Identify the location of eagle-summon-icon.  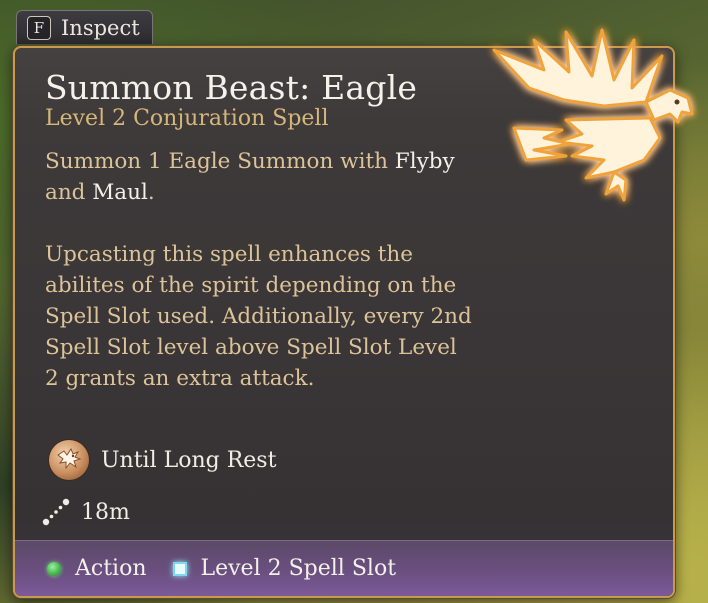
(69, 460).